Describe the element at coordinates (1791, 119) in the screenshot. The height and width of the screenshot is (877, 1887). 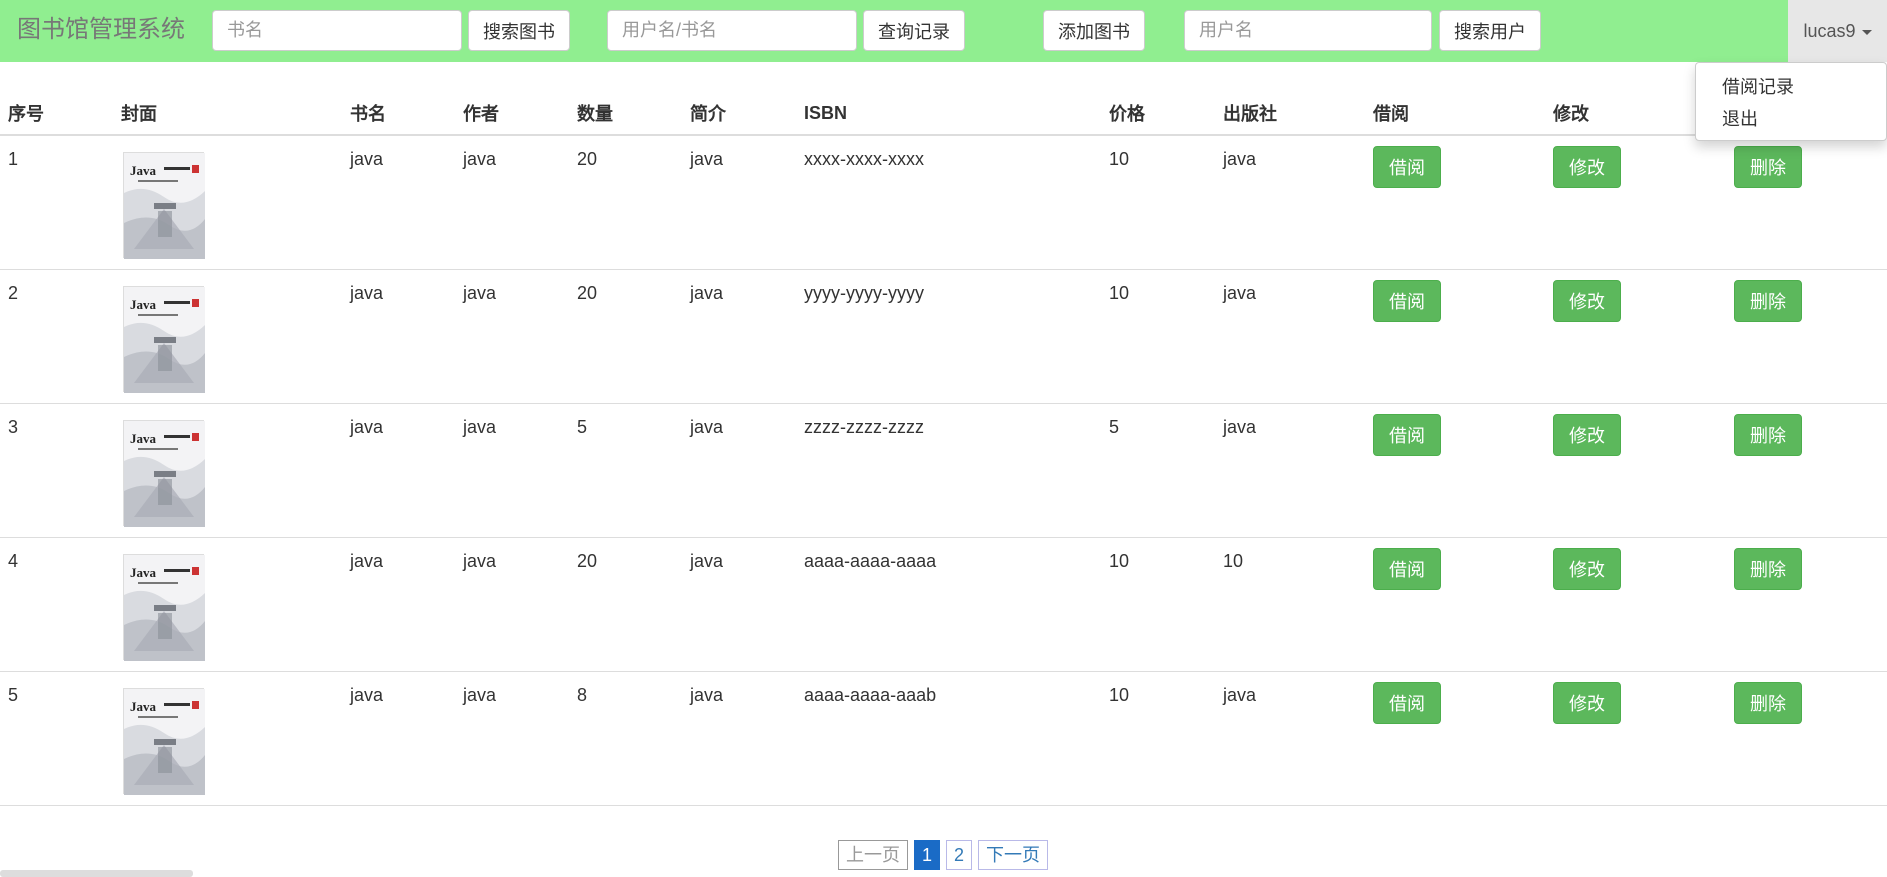
I see `menu-item-logout: 退出` at that location.